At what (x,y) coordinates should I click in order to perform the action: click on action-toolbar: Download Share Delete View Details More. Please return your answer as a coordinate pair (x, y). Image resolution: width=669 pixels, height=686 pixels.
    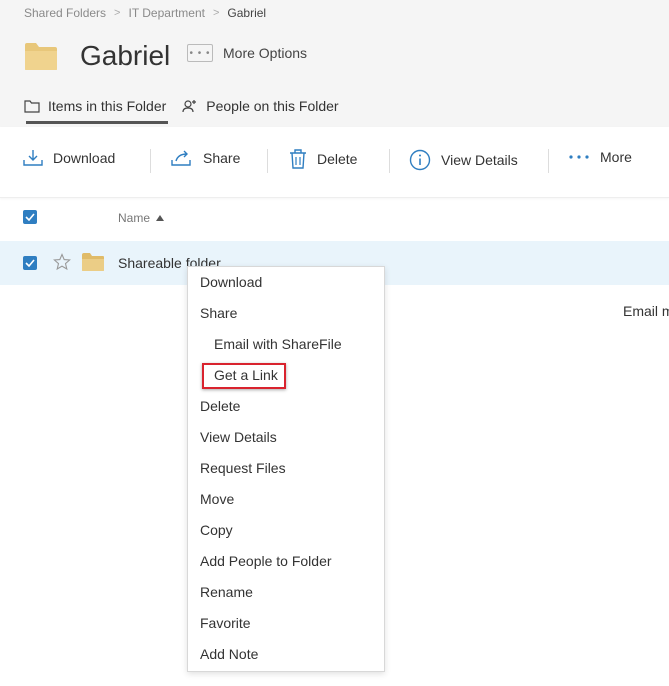
    Looking at the image, I should click on (334, 162).